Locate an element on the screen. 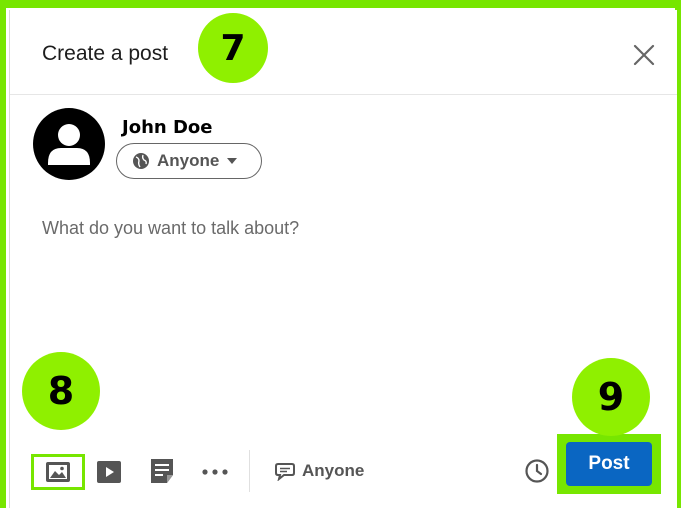 The height and width of the screenshot is (508, 681). video-icon is located at coordinates (109, 472).